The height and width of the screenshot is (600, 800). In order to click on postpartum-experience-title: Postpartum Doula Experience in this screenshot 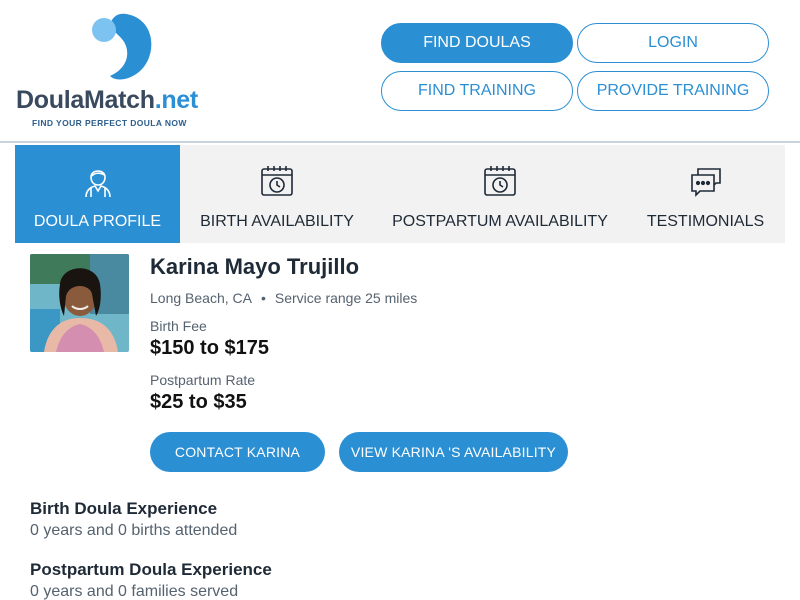, I will do `click(151, 569)`.